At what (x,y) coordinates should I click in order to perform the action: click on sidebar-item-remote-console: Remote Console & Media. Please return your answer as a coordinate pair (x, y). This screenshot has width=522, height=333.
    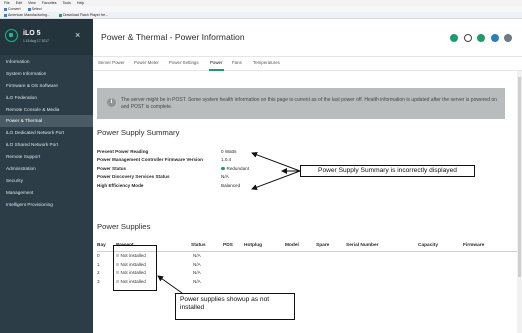
    Looking at the image, I should click on (46, 110).